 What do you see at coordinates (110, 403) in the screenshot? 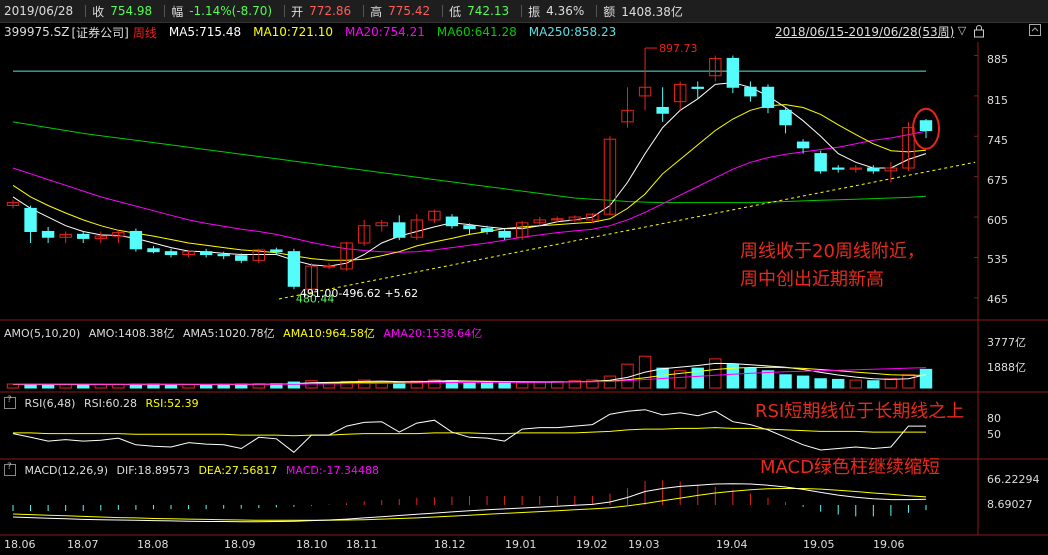
I see `rsi-value-1: RSI:60.28` at bounding box center [110, 403].